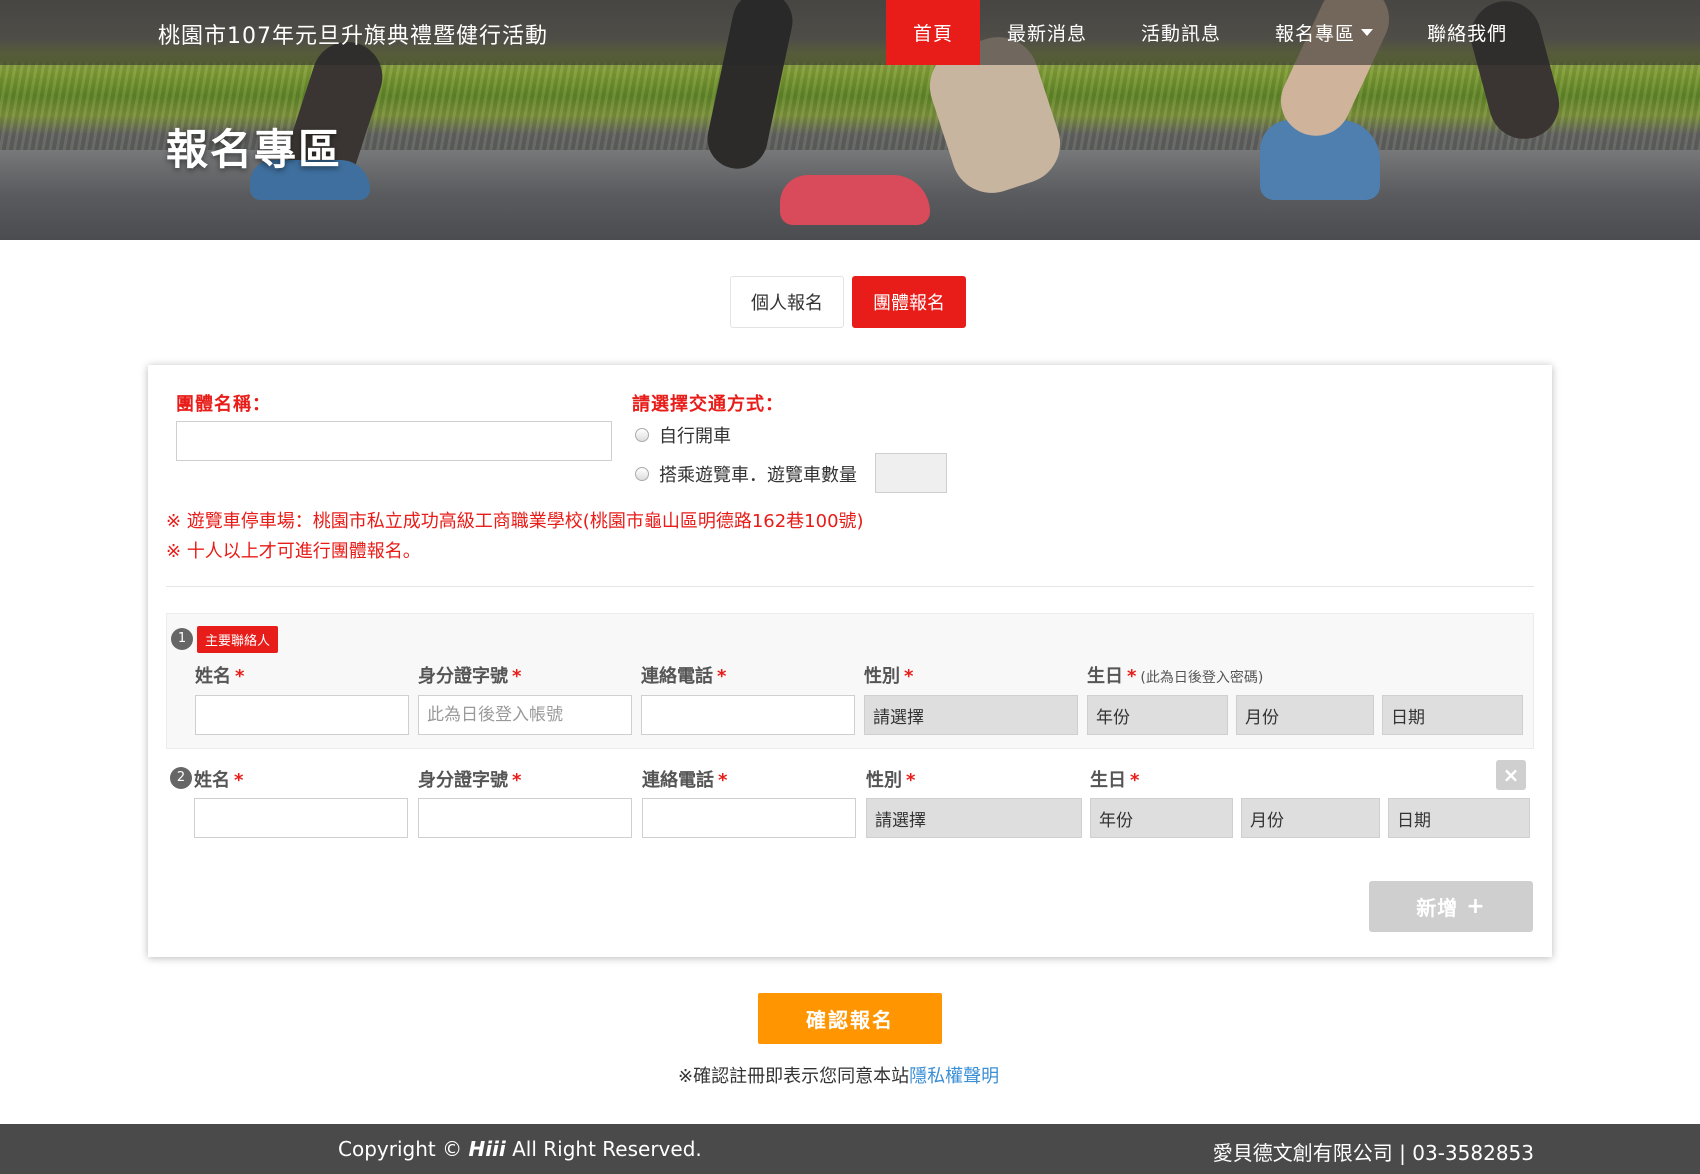  I want to click on birthday-label: 生日 * (此為日後登入密碼), so click(1175, 675).